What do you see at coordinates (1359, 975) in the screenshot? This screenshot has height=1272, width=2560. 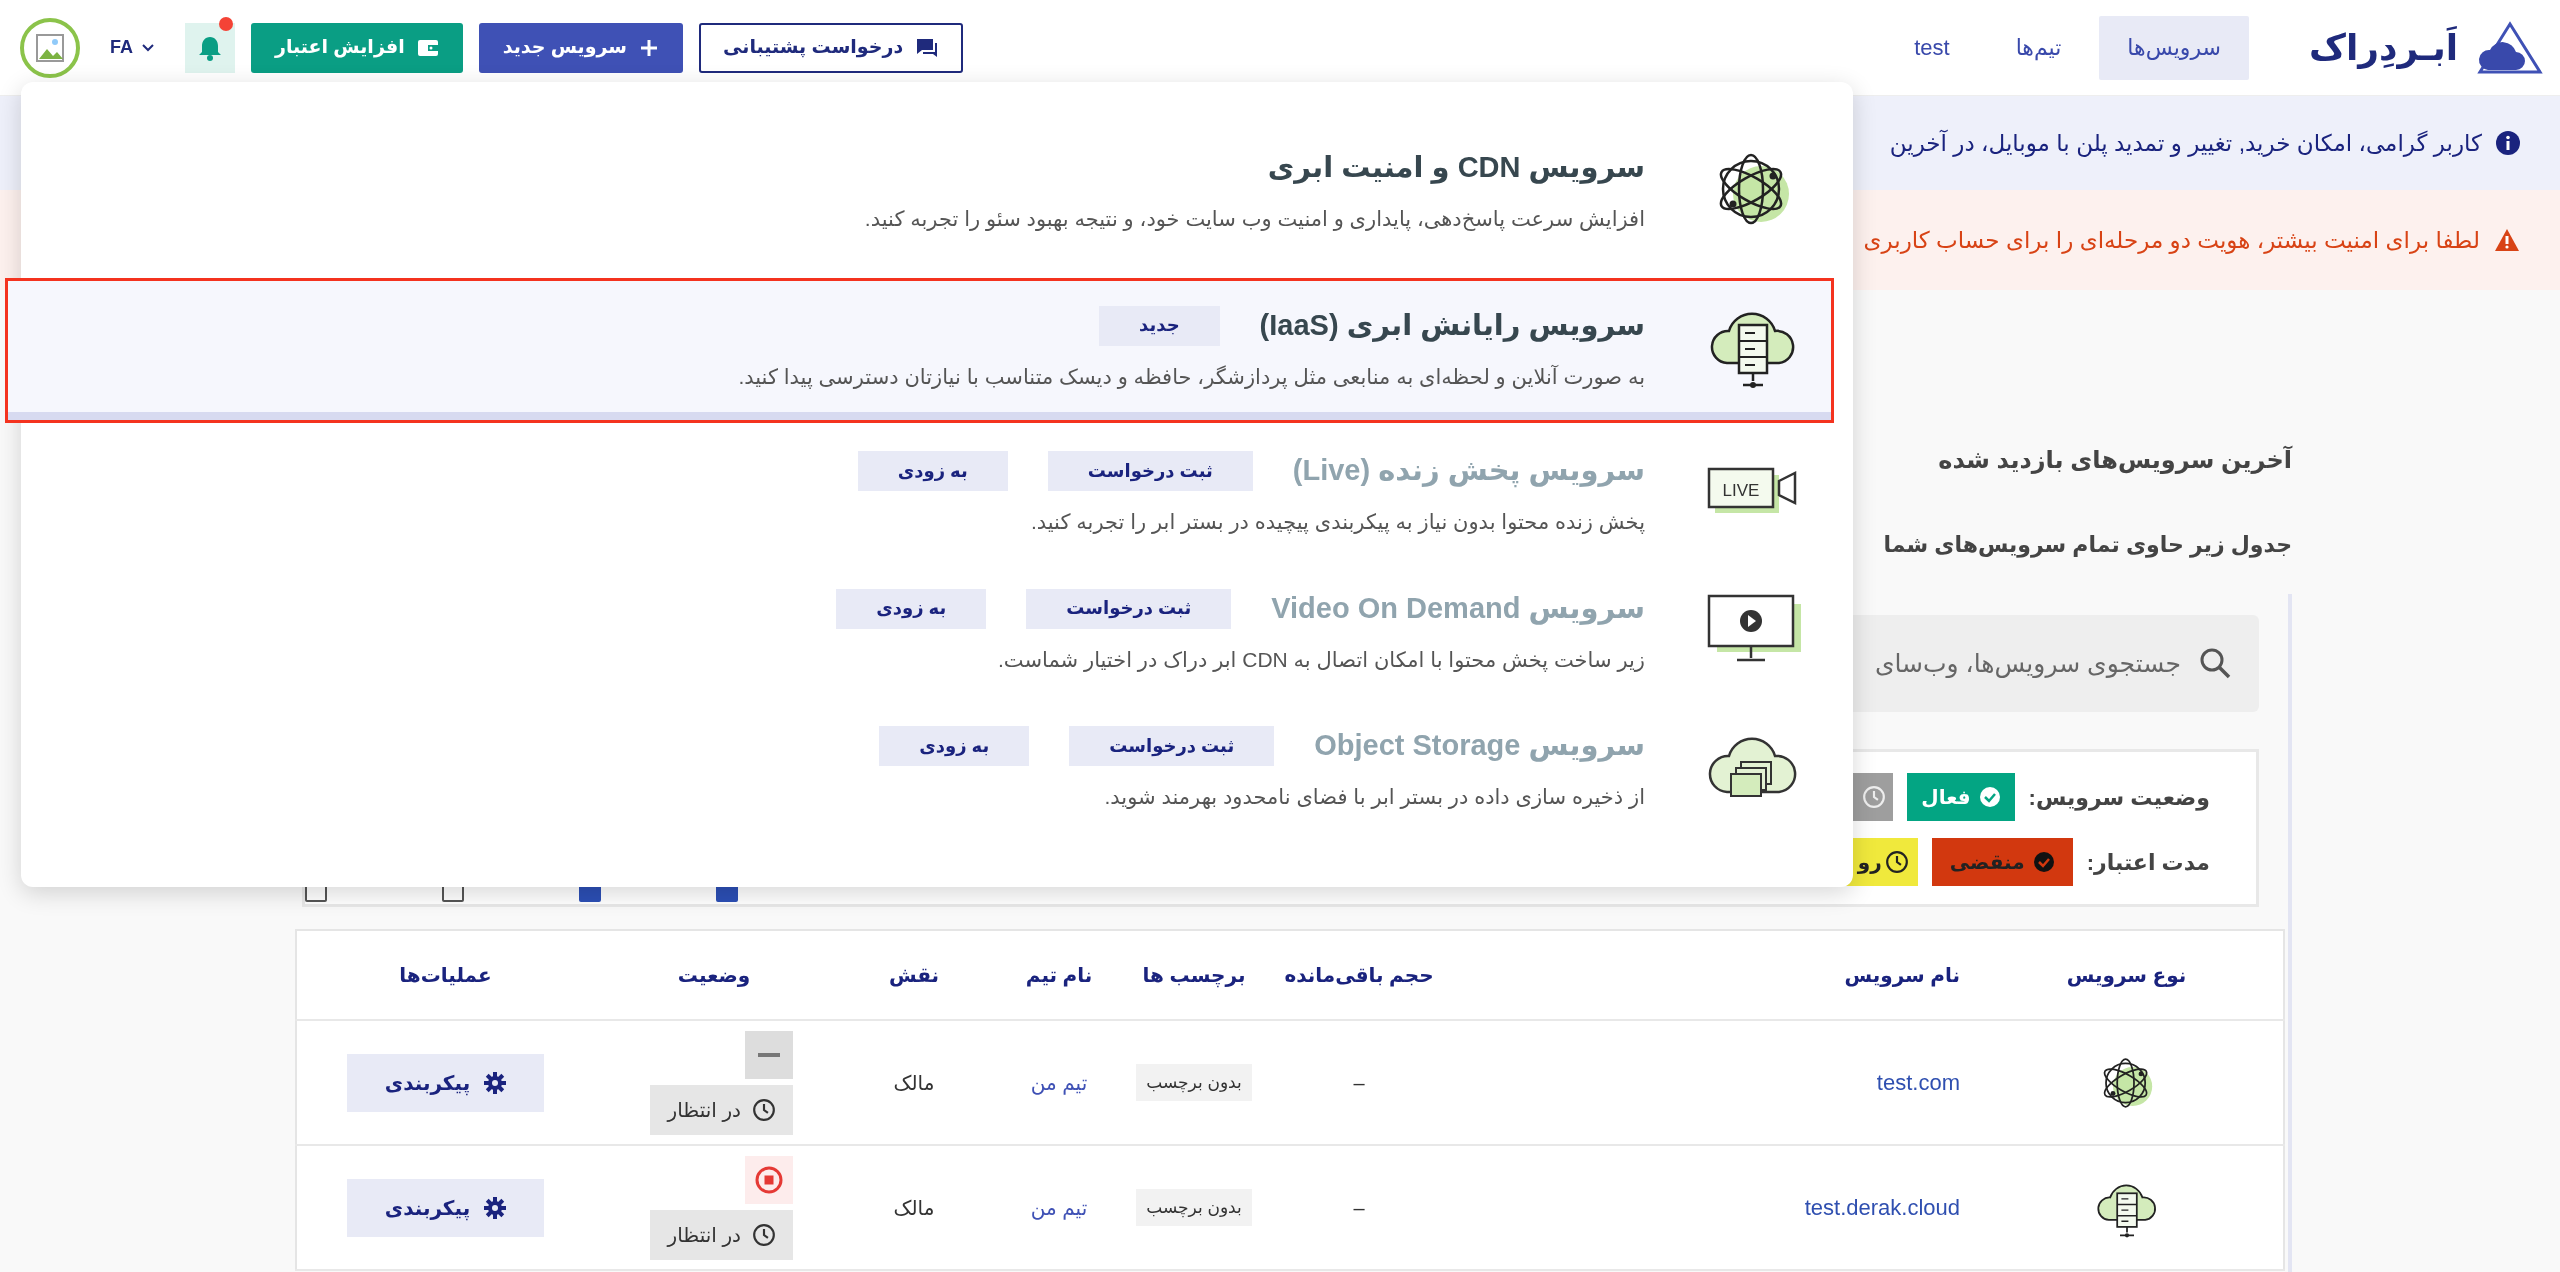 I see `column-header: حجم باقی‌مانده` at bounding box center [1359, 975].